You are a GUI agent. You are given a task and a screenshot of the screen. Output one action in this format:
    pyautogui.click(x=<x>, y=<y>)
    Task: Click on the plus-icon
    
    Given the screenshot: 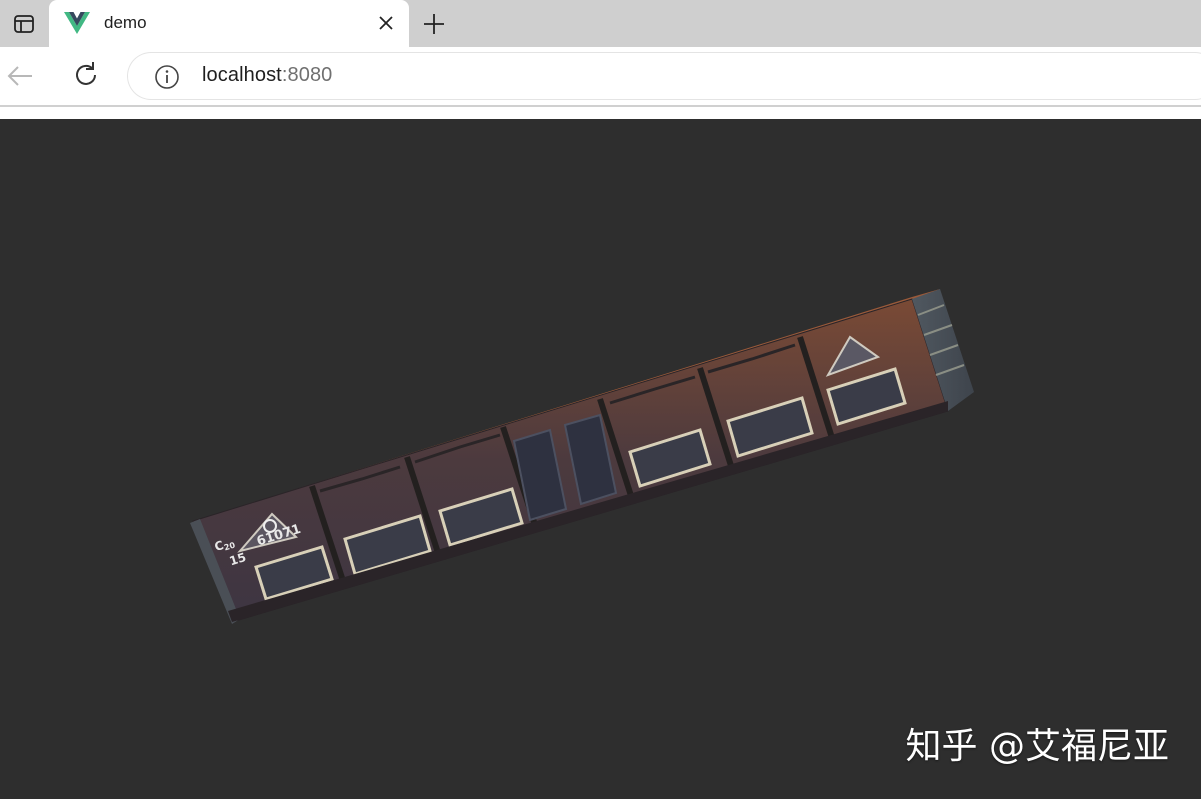 What is the action you would take?
    pyautogui.click(x=434, y=24)
    